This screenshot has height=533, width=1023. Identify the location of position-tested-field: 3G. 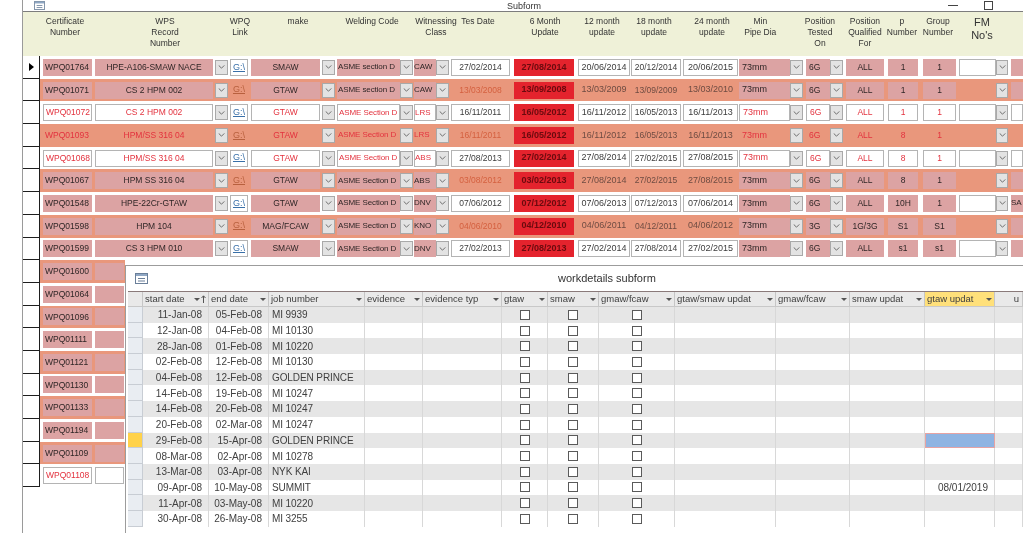
(818, 226).